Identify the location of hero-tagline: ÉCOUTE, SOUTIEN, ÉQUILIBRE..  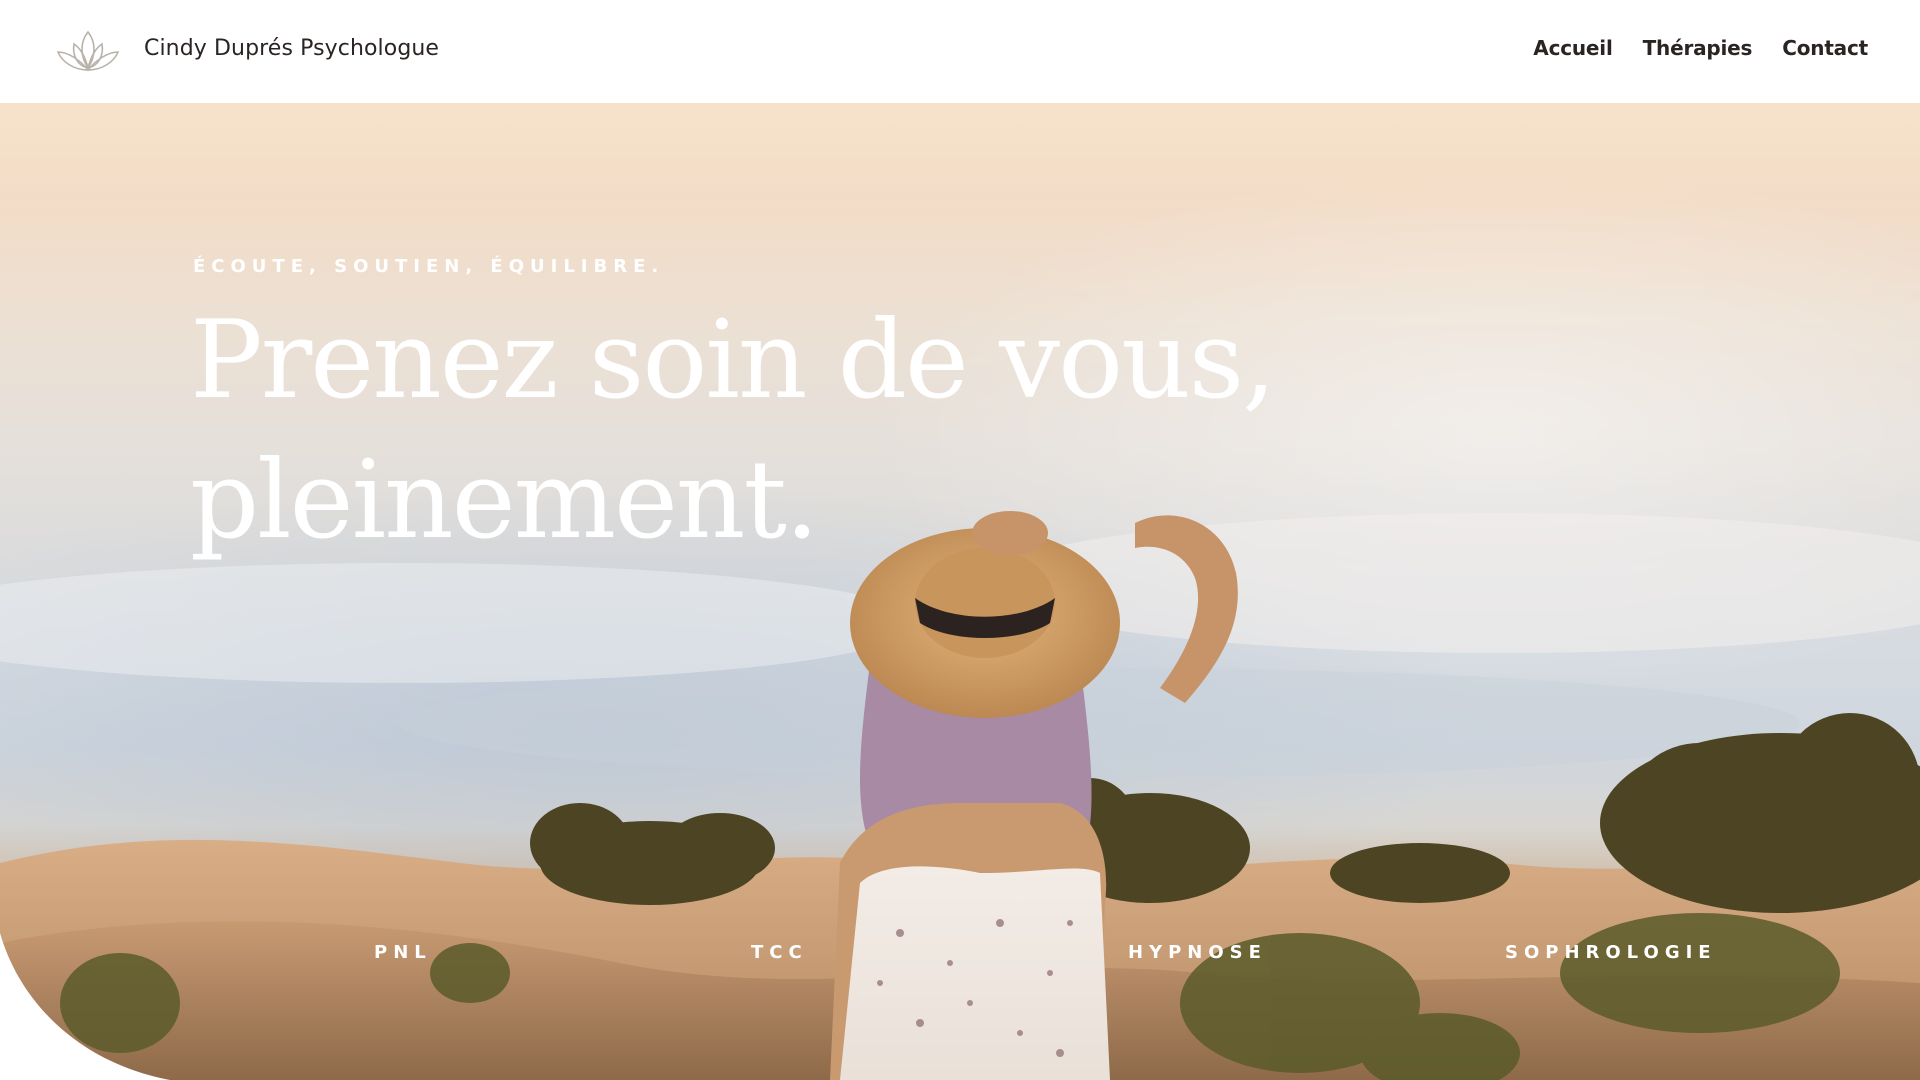
(429, 266).